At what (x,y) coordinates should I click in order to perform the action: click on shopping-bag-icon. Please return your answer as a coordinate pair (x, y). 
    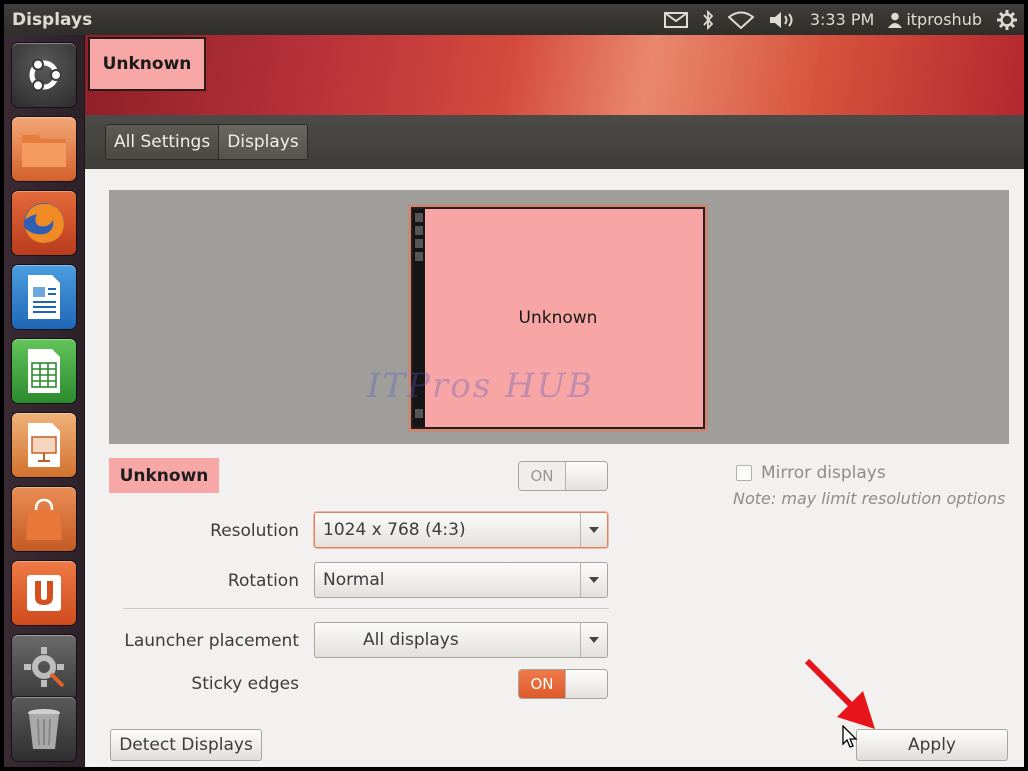
    Looking at the image, I should click on (44, 519).